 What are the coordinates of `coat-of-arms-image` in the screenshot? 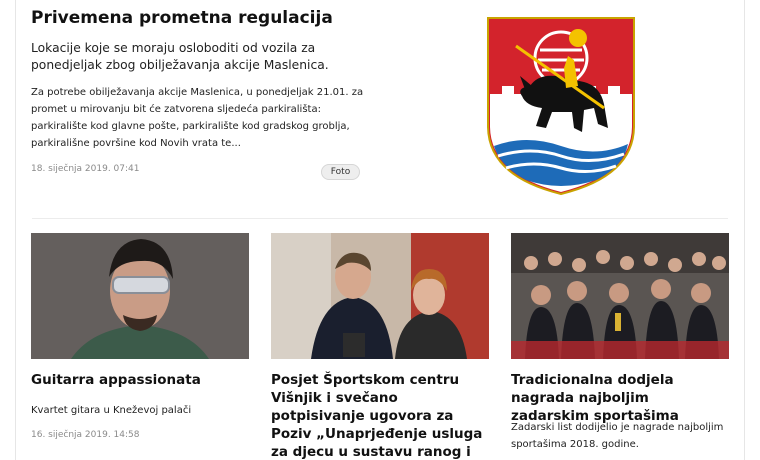 It's located at (561, 106).